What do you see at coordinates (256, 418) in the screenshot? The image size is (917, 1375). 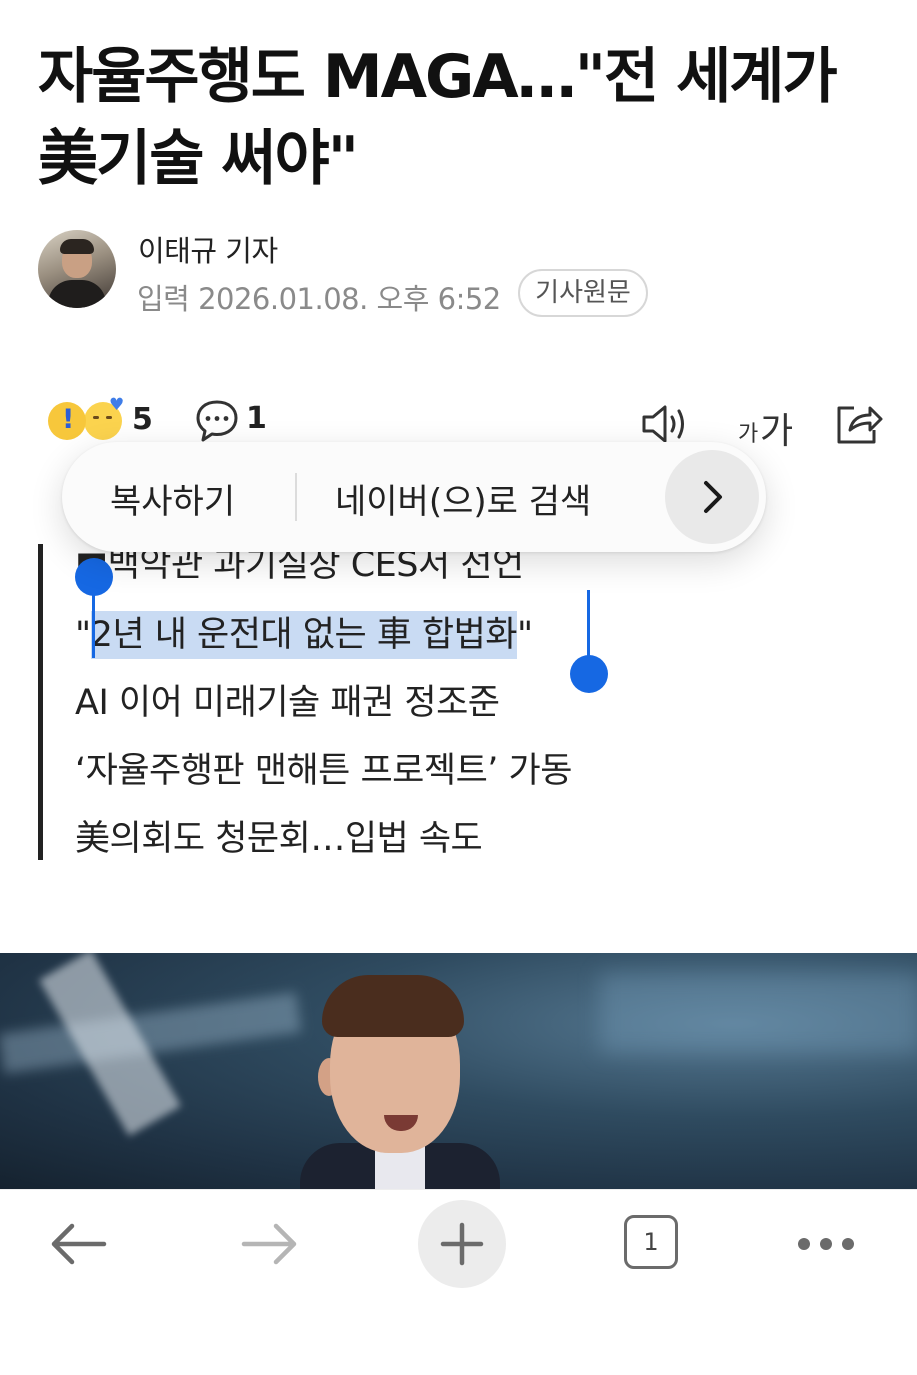 I see `comment-count: 1` at bounding box center [256, 418].